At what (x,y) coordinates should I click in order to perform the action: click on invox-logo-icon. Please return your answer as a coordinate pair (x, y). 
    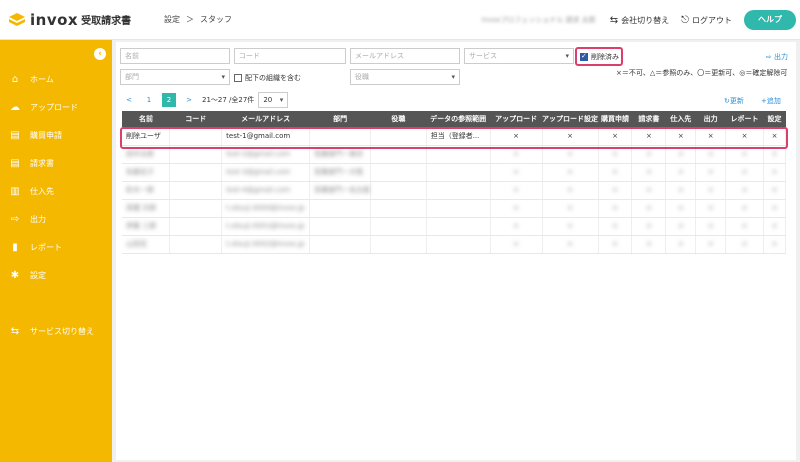
    Looking at the image, I should click on (17, 19).